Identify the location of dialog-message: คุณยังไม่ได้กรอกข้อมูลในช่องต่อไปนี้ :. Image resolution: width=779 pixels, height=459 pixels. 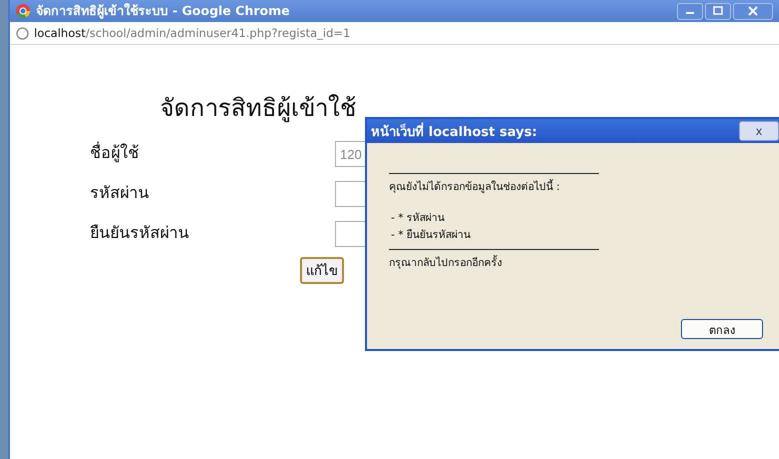
(475, 186).